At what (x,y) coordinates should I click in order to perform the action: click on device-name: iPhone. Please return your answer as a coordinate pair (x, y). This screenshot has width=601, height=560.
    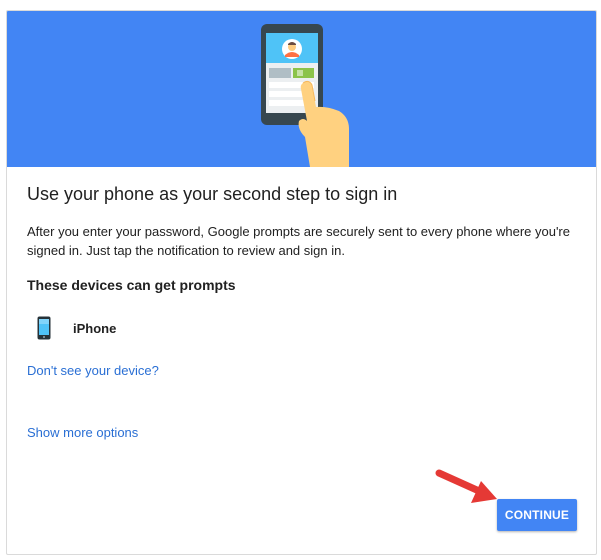
    Looking at the image, I should click on (95, 328).